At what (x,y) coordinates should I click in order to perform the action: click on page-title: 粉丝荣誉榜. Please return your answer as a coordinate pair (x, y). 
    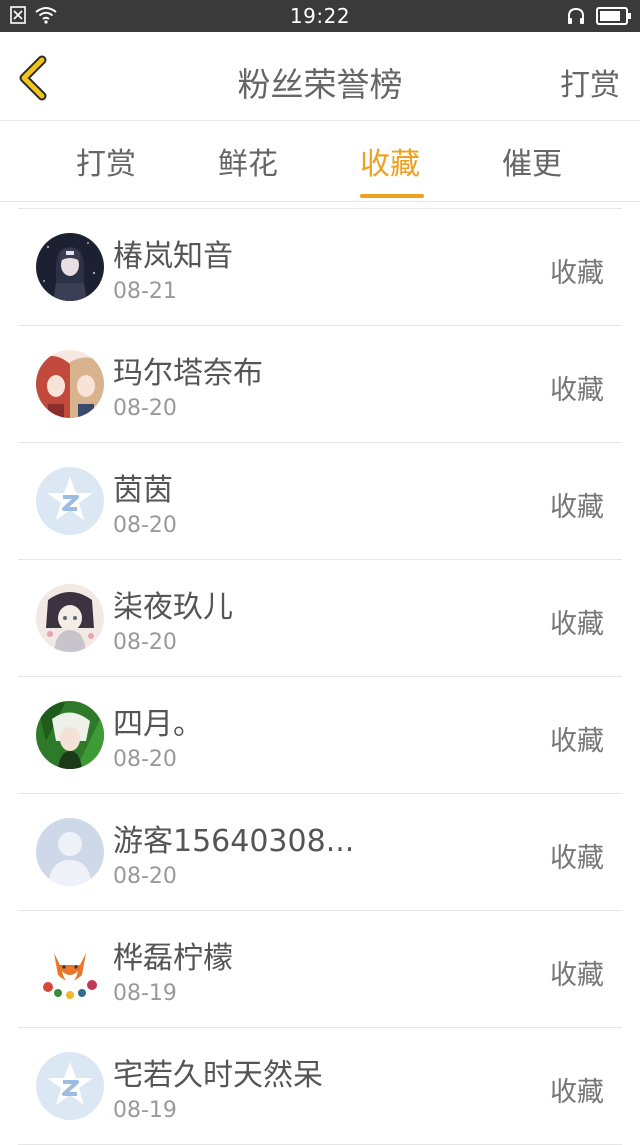
    Looking at the image, I should click on (320, 84).